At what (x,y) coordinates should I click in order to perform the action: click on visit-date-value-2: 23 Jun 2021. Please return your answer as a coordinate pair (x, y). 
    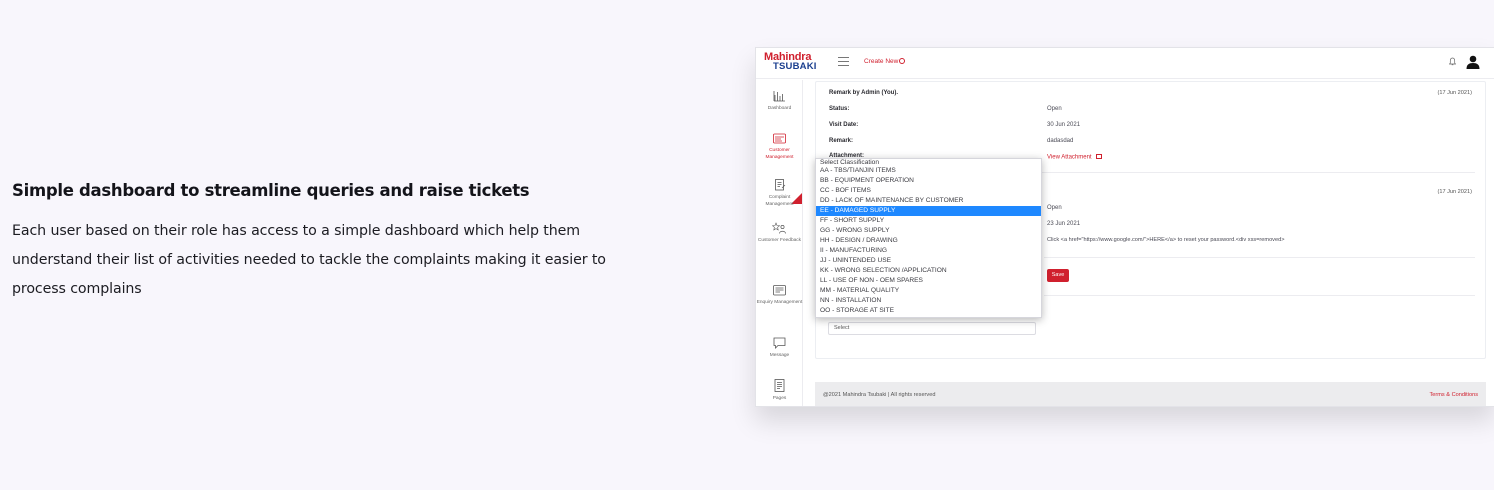
    Looking at the image, I should click on (1064, 224).